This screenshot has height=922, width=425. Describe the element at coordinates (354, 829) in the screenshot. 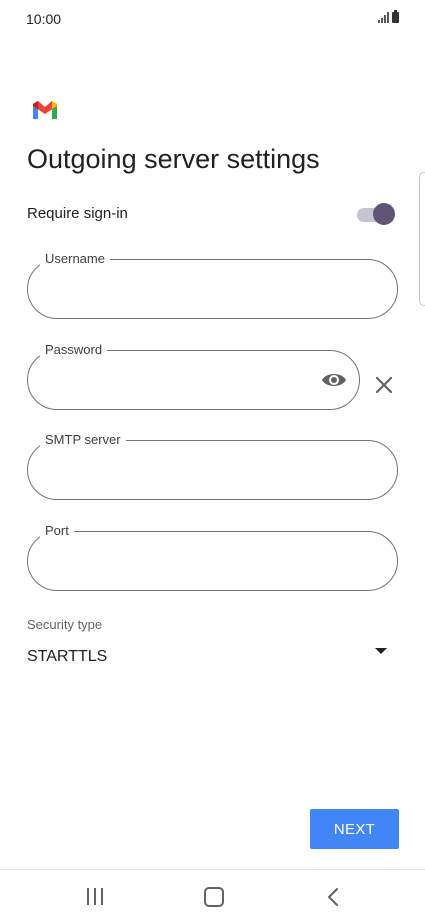

I see `next-button: NEXT` at that location.